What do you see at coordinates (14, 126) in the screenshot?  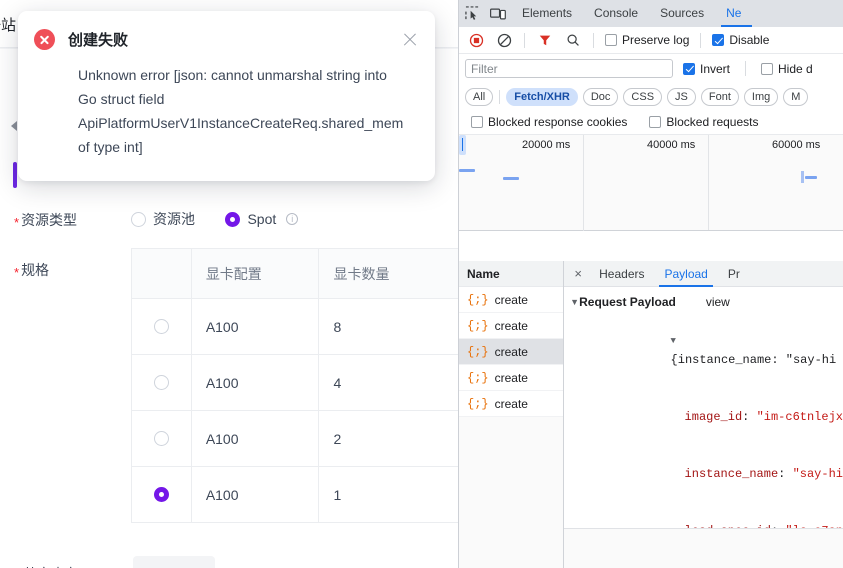 I see `back-arrow-icon` at bounding box center [14, 126].